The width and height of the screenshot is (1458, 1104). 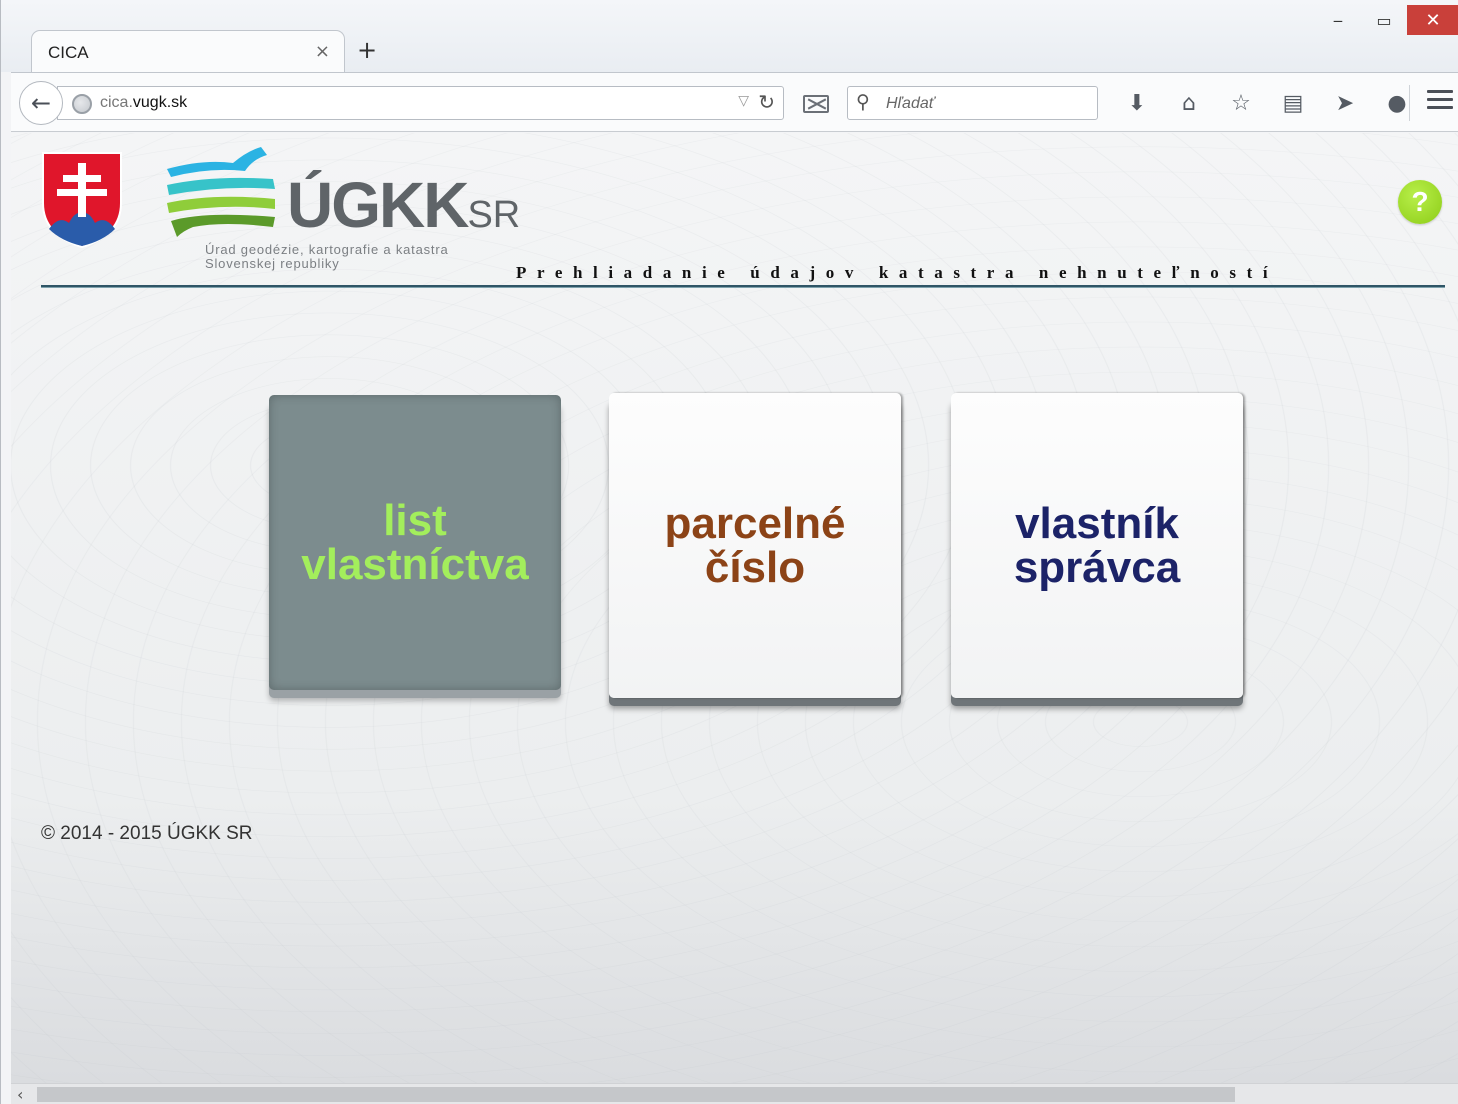 I want to click on toolbar-icons: ⬇ ⌂ ☆ ▤ ➤ ●, so click(x=1267, y=103).